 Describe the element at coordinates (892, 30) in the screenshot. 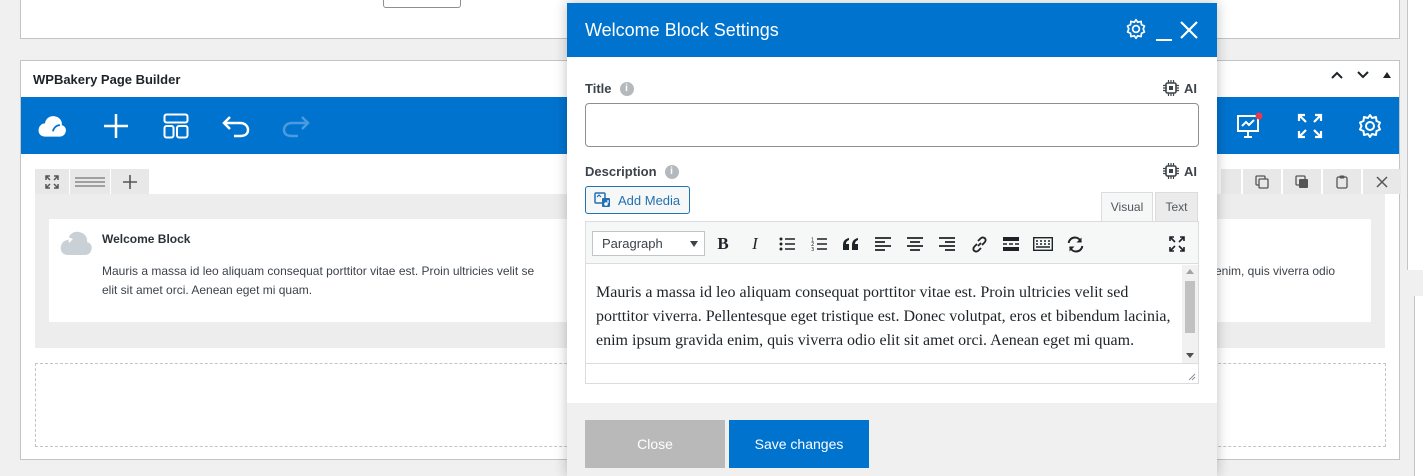

I see `modal-header: Welcome Block Settings` at that location.